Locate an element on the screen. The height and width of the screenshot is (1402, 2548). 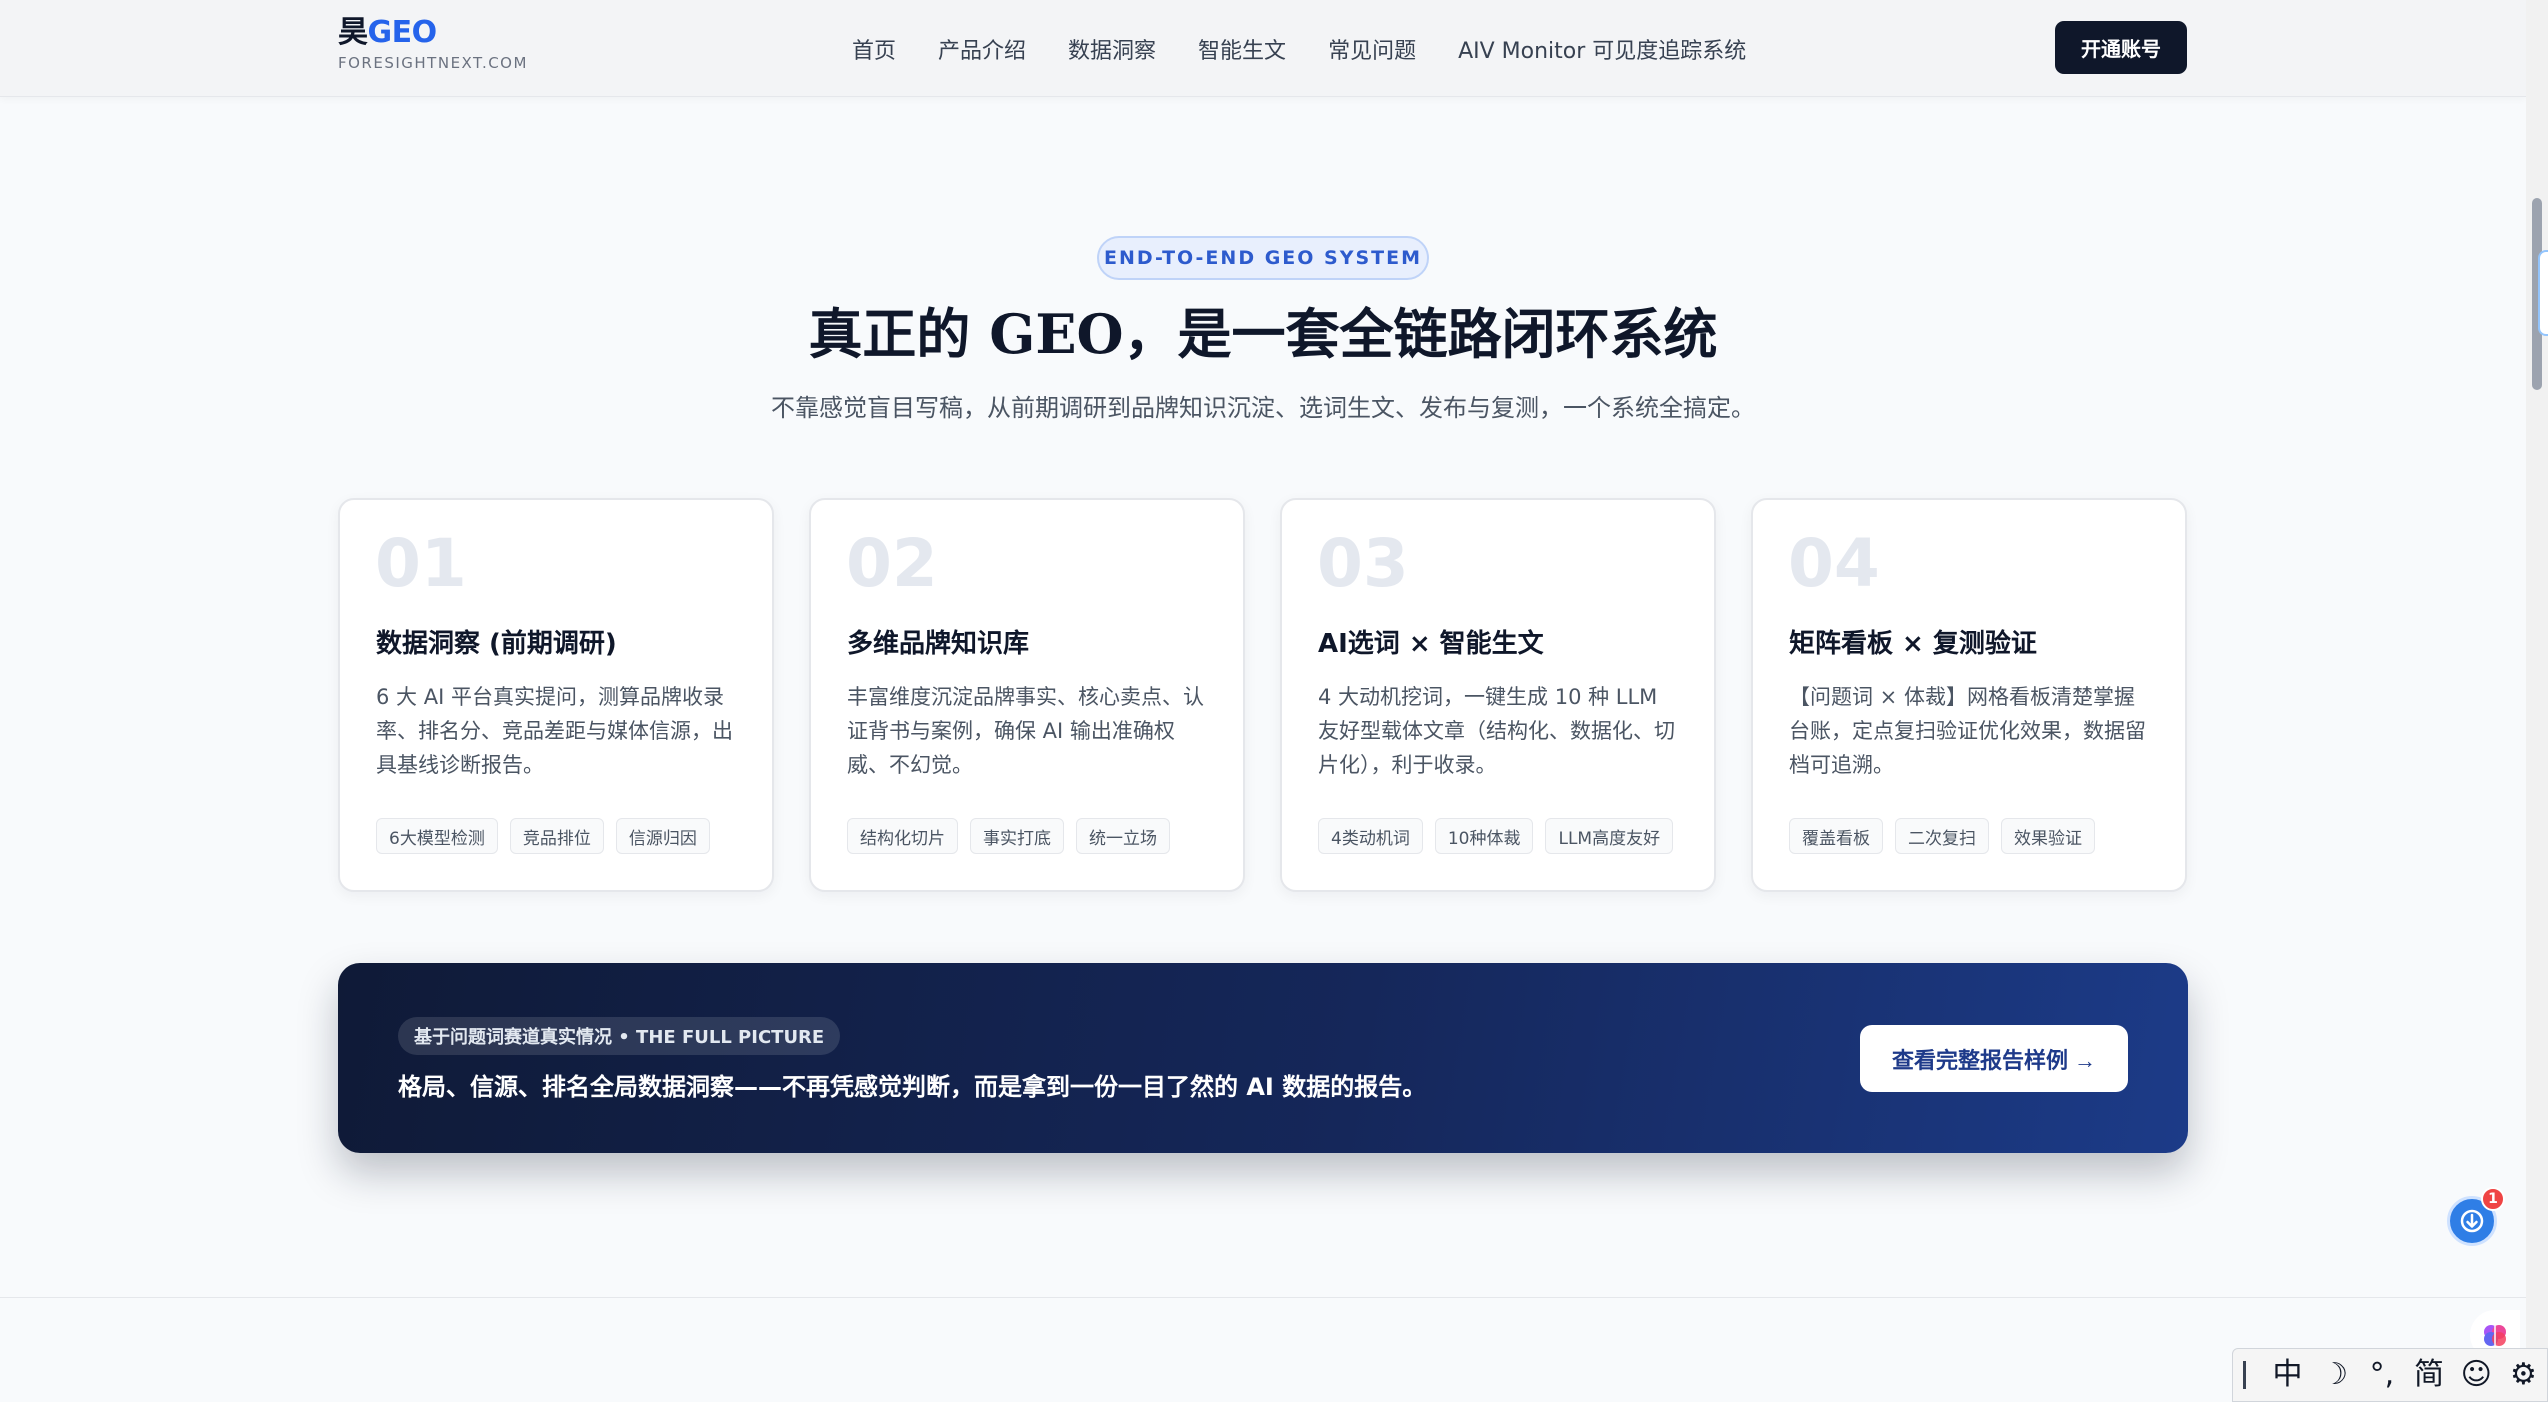
ime-emoji-icon: ☺ is located at coordinates (2476, 1375).